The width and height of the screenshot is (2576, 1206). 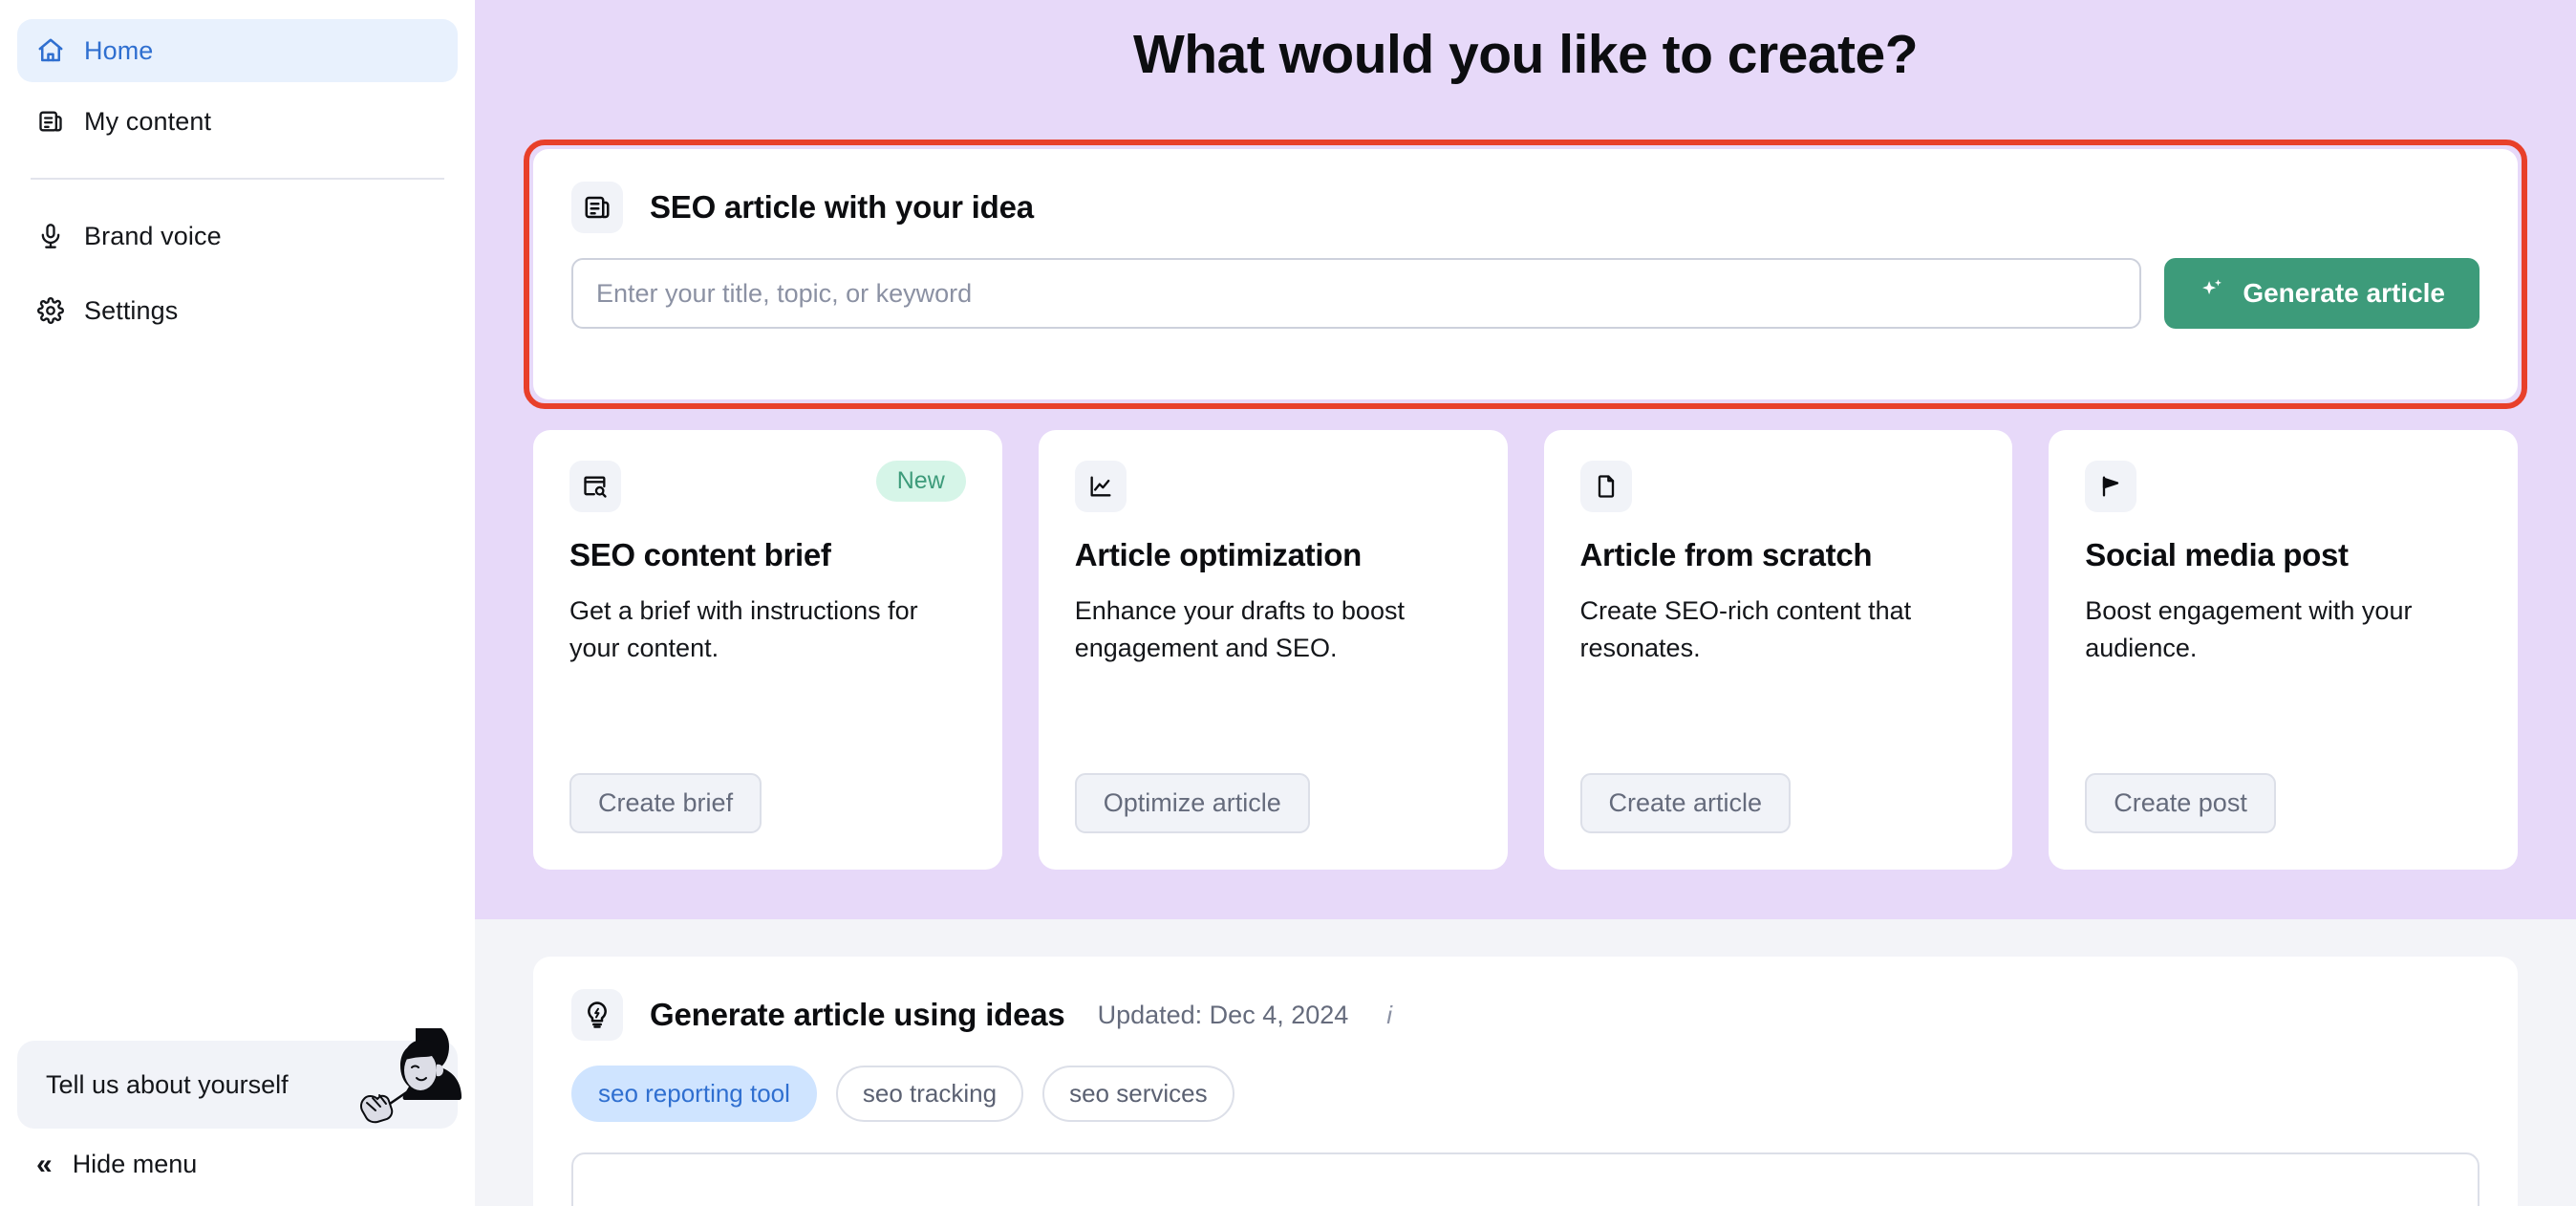 What do you see at coordinates (50, 310) in the screenshot?
I see `gear-icon` at bounding box center [50, 310].